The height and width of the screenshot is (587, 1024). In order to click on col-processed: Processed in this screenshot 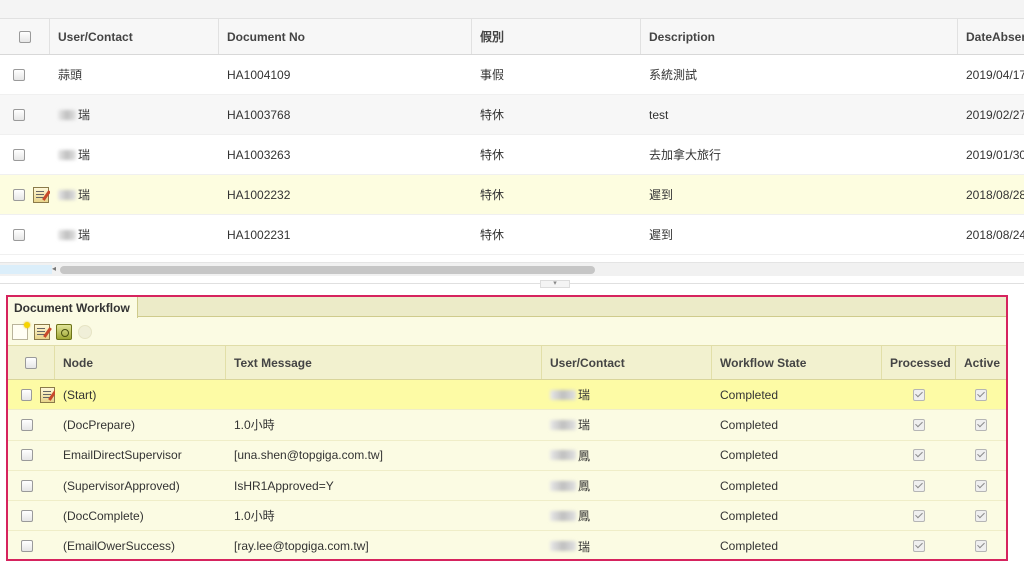, I will do `click(919, 362)`.